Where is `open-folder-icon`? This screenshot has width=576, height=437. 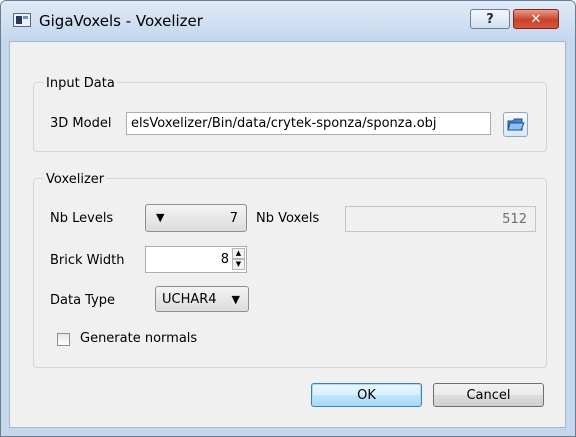
open-folder-icon is located at coordinates (516, 124).